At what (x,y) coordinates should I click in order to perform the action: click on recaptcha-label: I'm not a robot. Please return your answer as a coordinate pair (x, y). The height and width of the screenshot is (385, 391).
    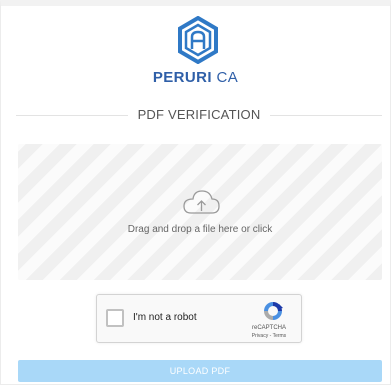
    Looking at the image, I should click on (165, 317).